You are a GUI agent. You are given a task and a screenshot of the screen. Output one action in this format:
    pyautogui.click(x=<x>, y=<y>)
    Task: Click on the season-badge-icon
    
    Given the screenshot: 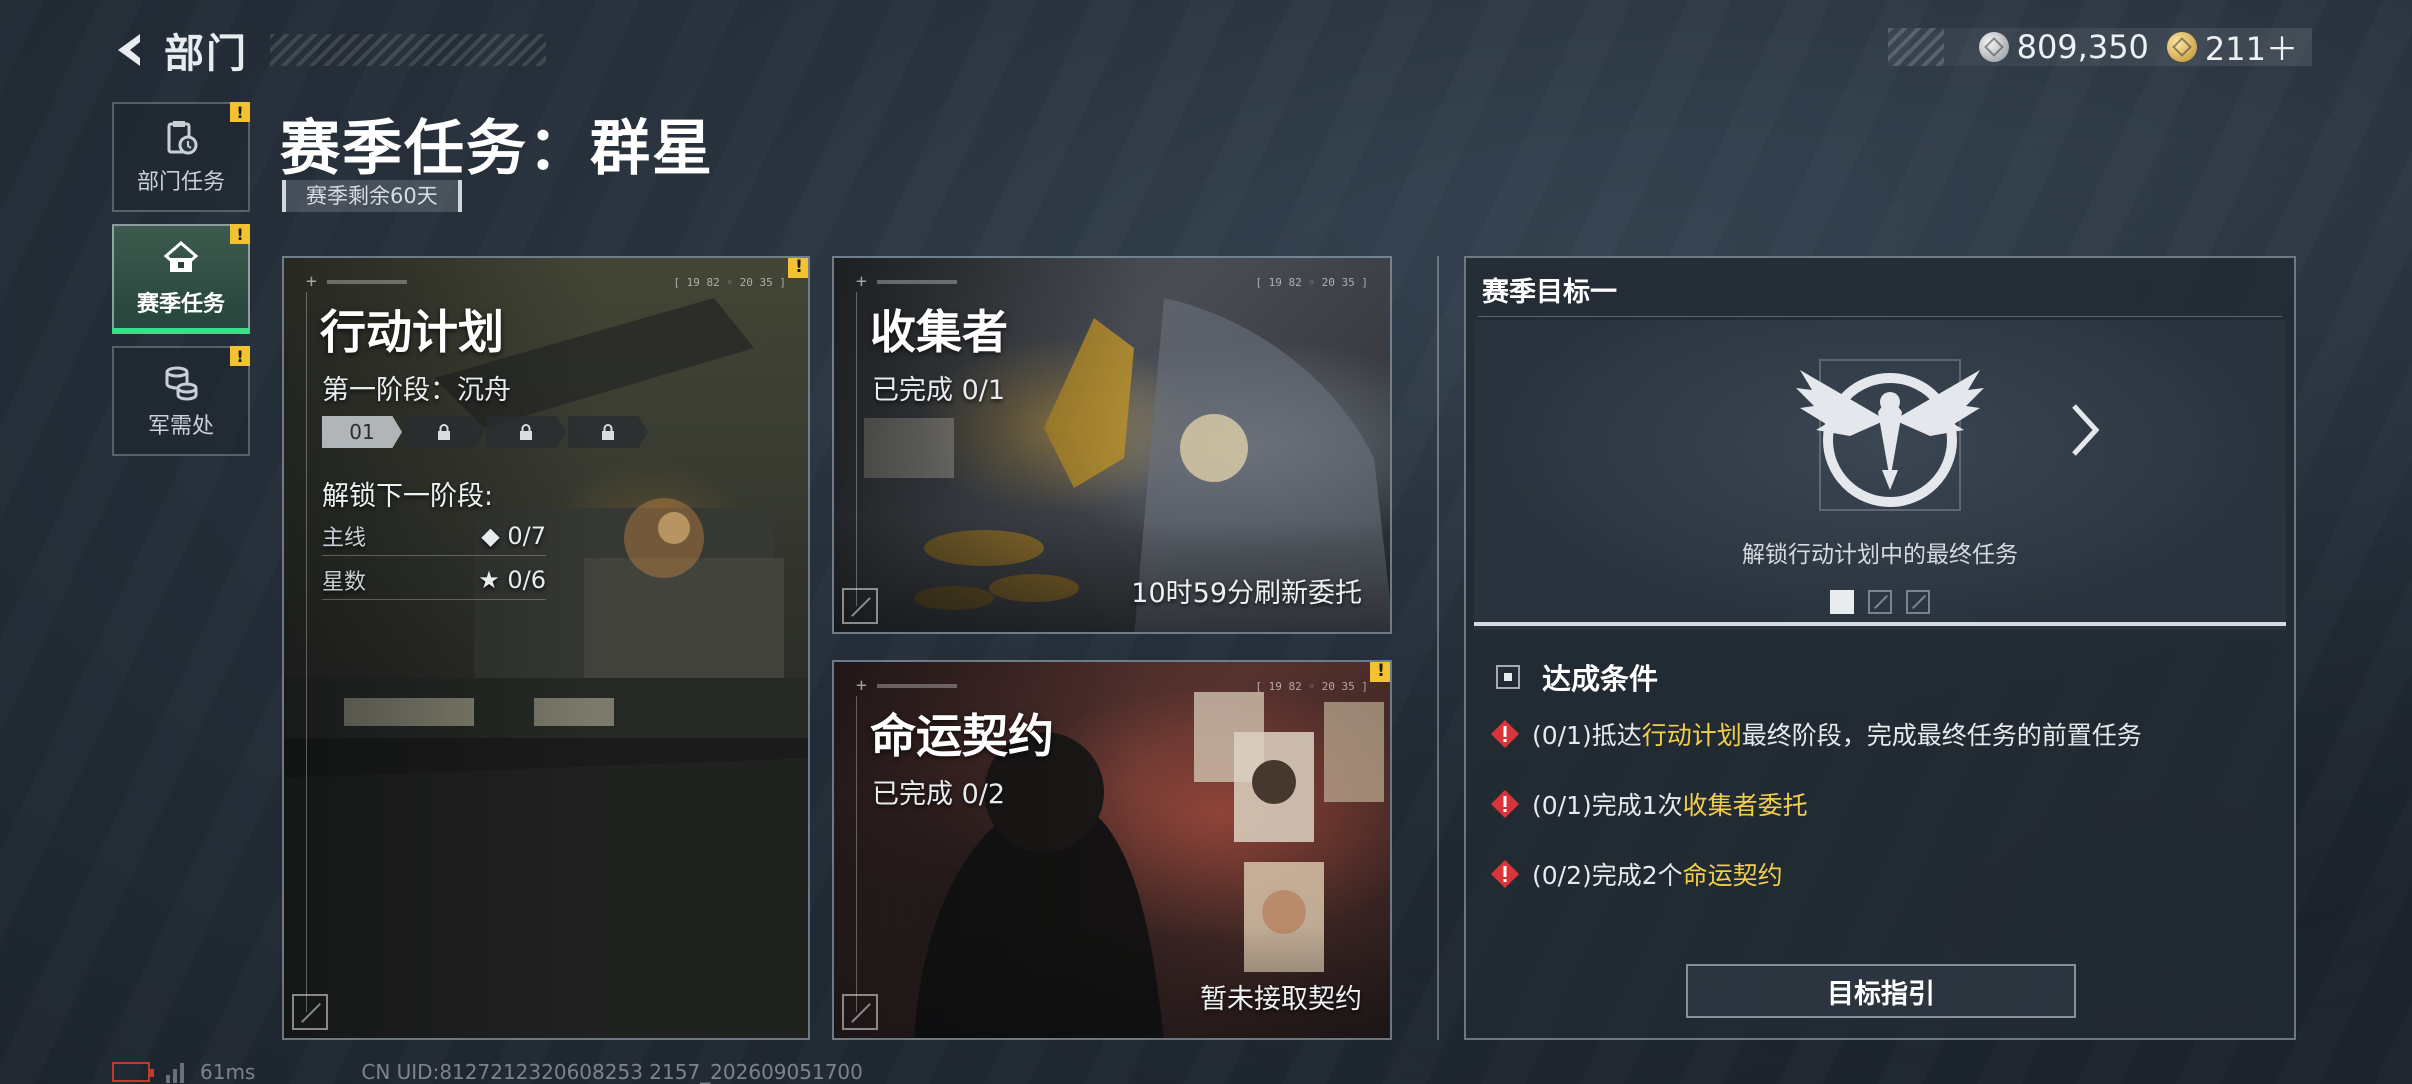 What is the action you would take?
    pyautogui.click(x=181, y=256)
    